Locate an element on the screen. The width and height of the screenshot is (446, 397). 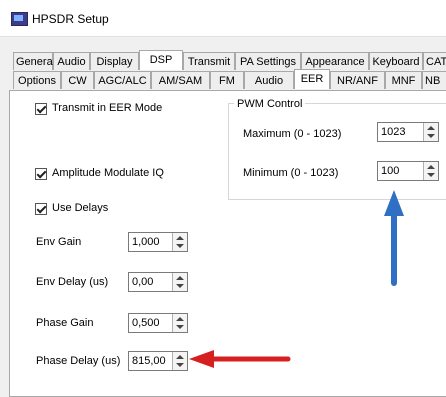
red-arrow-icon is located at coordinates (240, 359).